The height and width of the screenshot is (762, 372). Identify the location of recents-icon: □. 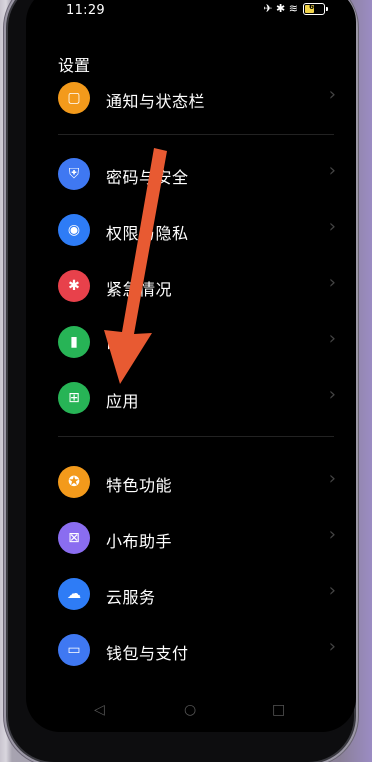
(278, 710).